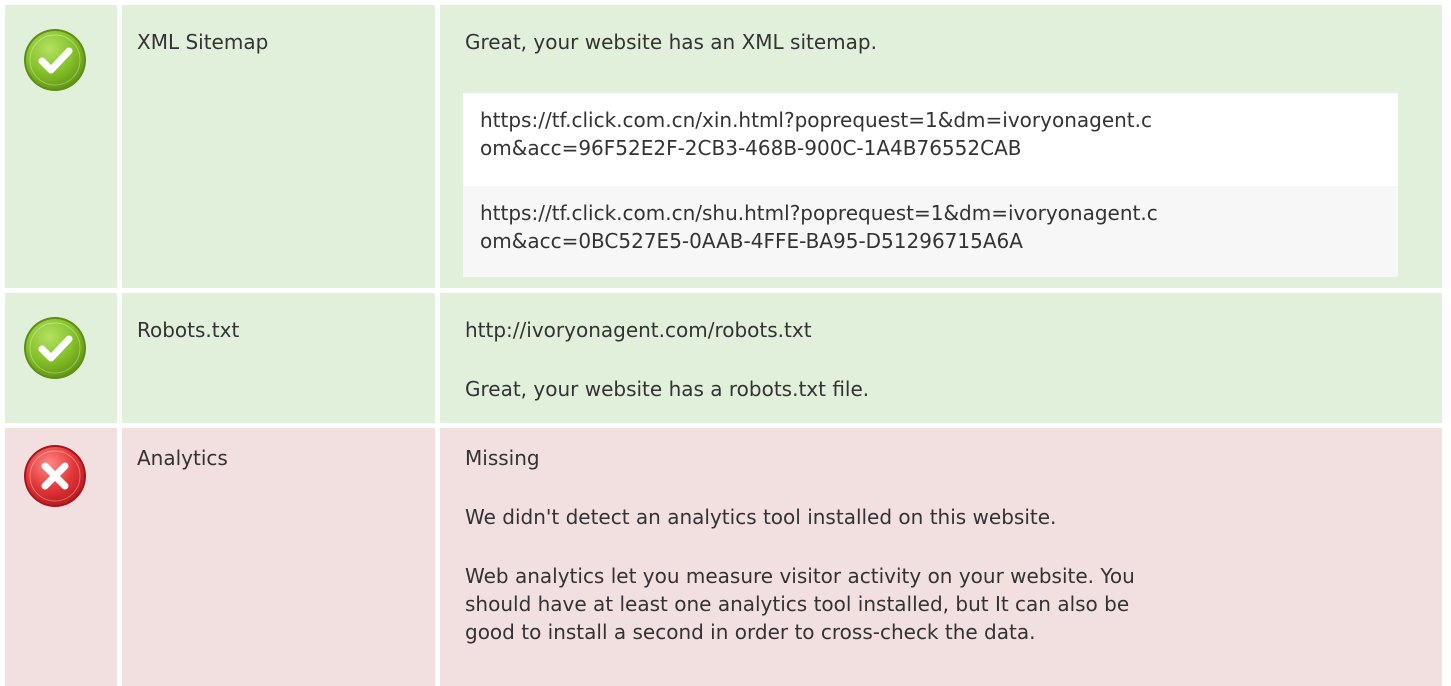 The height and width of the screenshot is (686, 1451). What do you see at coordinates (182, 458) in the screenshot?
I see `check-name: Analytics` at bounding box center [182, 458].